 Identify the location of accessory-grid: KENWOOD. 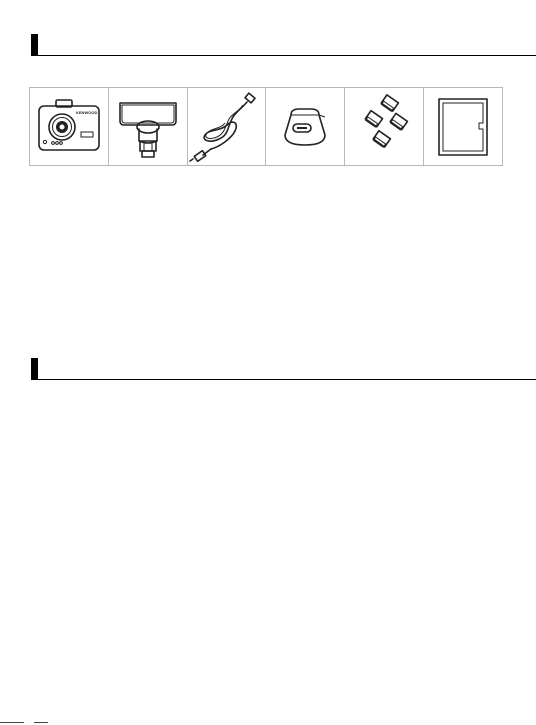
(266, 126).